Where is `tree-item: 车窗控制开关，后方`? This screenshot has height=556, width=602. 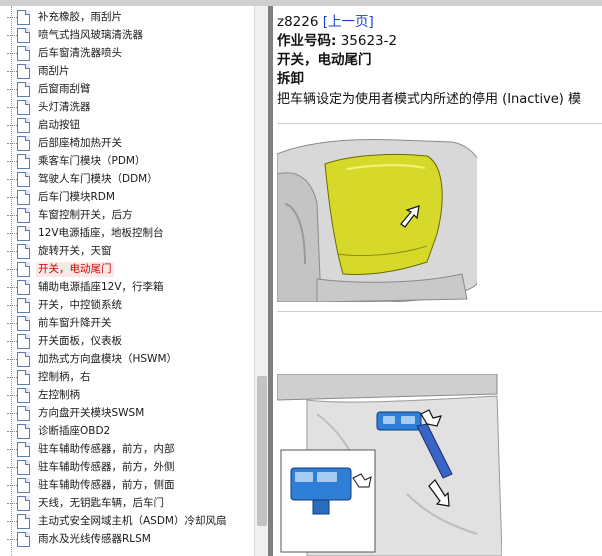 tree-item: 车窗控制开关，后方 is located at coordinates (127, 216).